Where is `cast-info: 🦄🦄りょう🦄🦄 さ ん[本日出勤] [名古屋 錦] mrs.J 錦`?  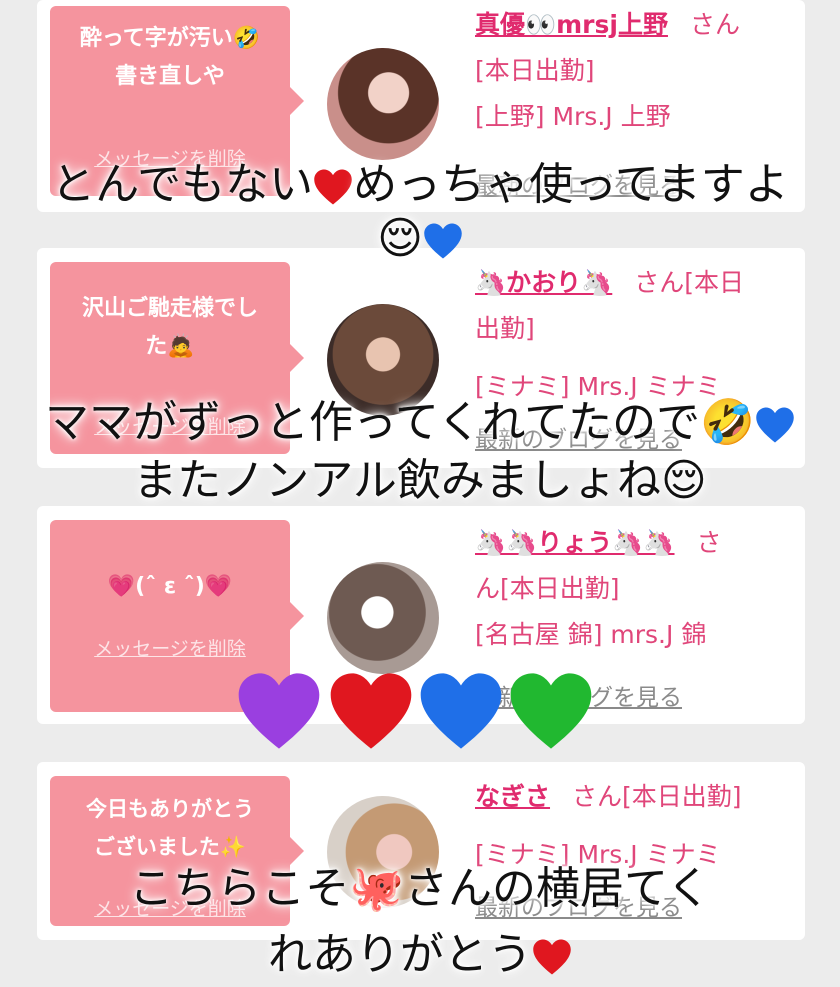
cast-info: 🦄🦄りょう🦄🦄 さ ん[本日出勤] [名古屋 錦] mrs.J 錦 is located at coordinates (635, 589).